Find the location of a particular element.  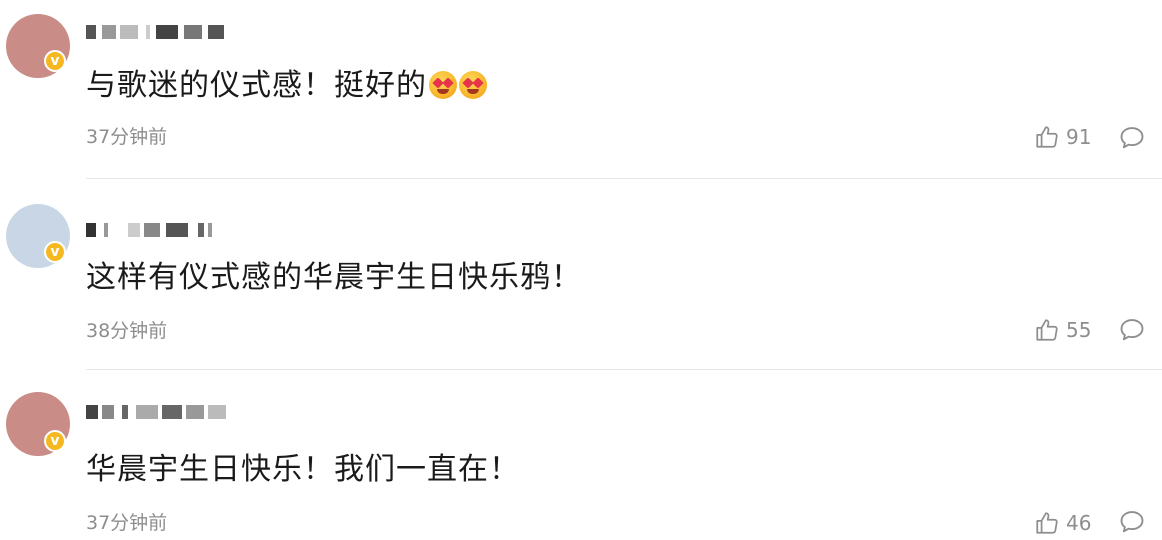

comment-text: 这样有仪式感的华晨宇生日快乐鸦！ is located at coordinates (334, 278).